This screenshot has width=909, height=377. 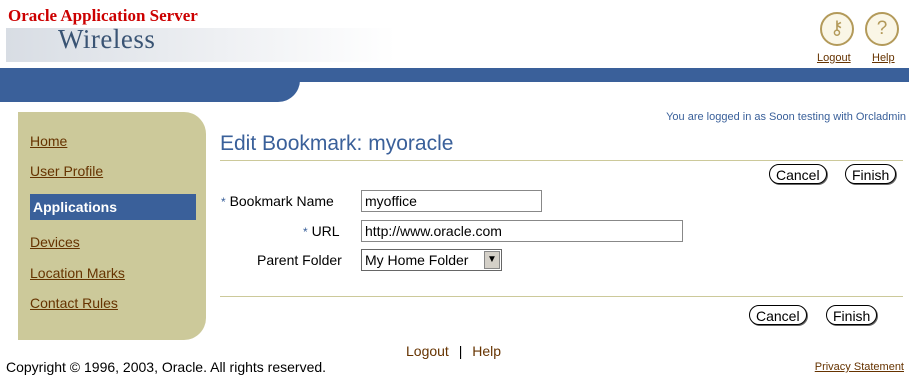 What do you see at coordinates (74, 303) in the screenshot?
I see `nav-item-contact-rules: Contact Rules` at bounding box center [74, 303].